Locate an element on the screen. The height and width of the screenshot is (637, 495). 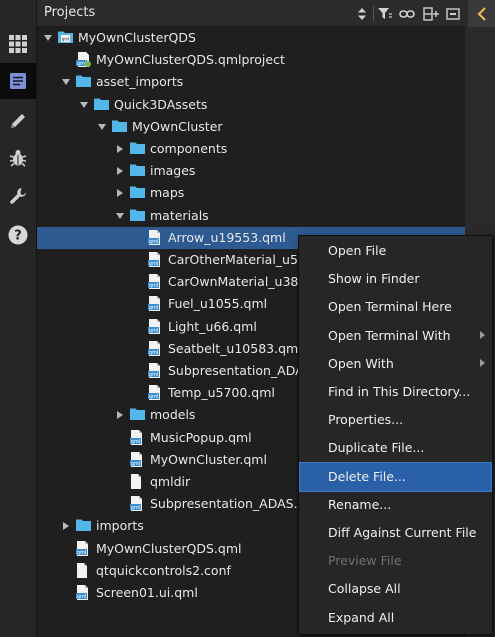
collapse-arrow-icon is located at coordinates (481, 13).